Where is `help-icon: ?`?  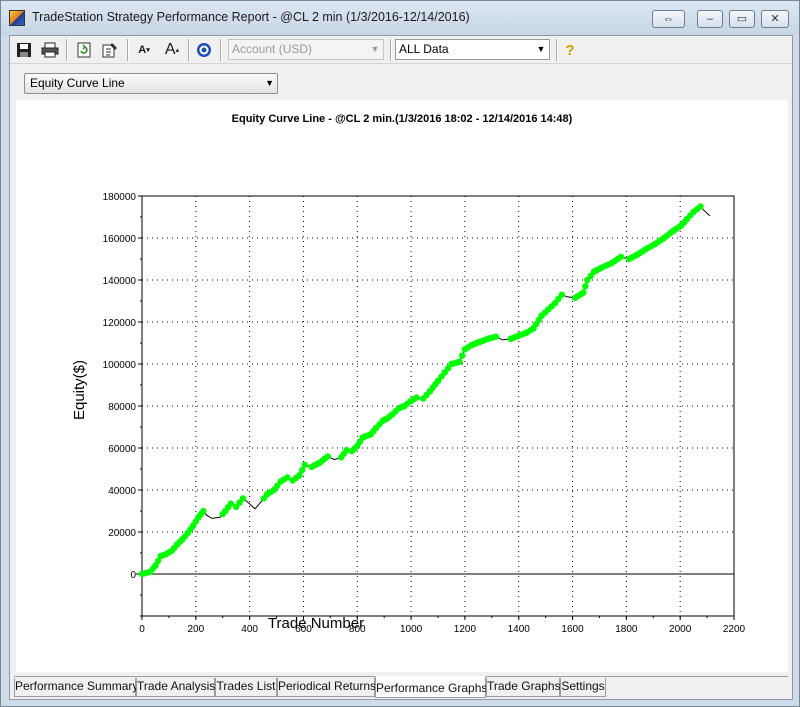 help-icon: ? is located at coordinates (570, 50).